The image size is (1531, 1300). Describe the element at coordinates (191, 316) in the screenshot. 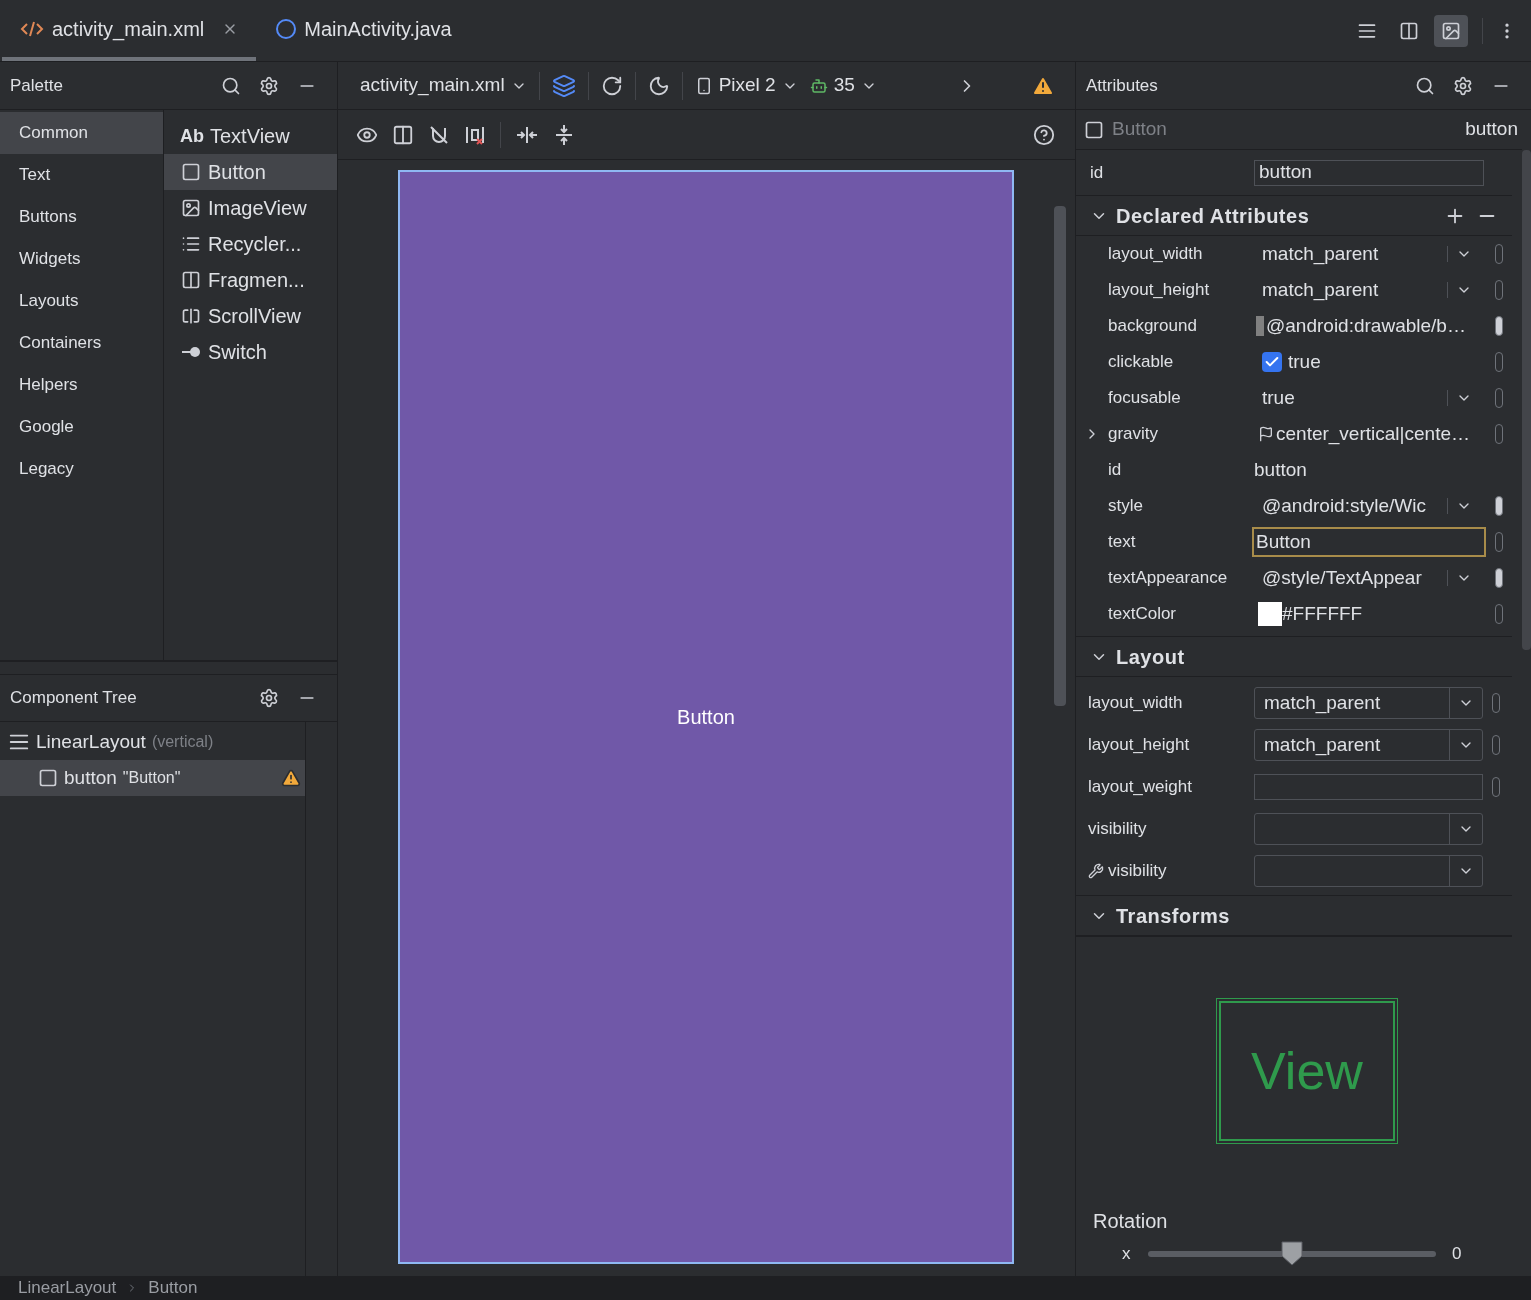

I see `scroll-view-icon` at that location.